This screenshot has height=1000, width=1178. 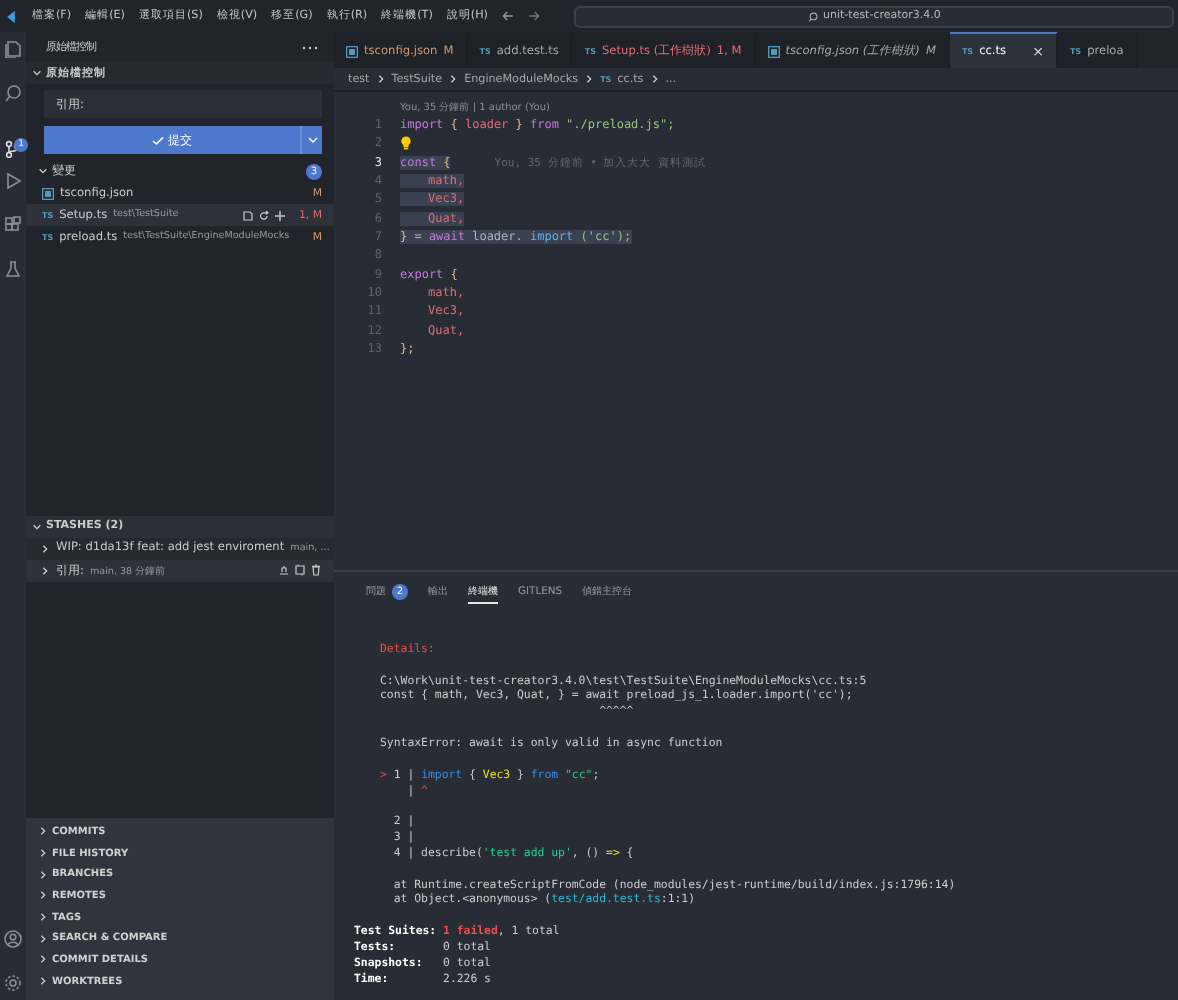 I want to click on check-icon, so click(x=158, y=140).